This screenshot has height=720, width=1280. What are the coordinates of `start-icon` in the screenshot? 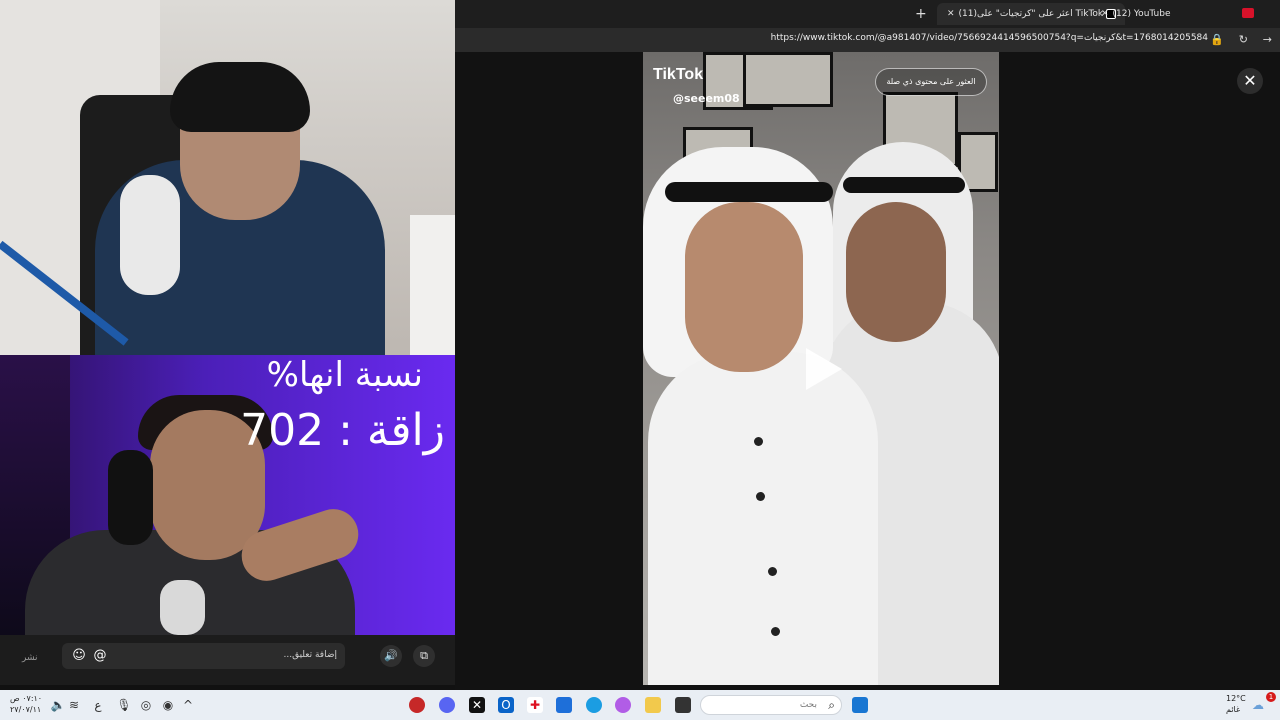 It's located at (860, 705).